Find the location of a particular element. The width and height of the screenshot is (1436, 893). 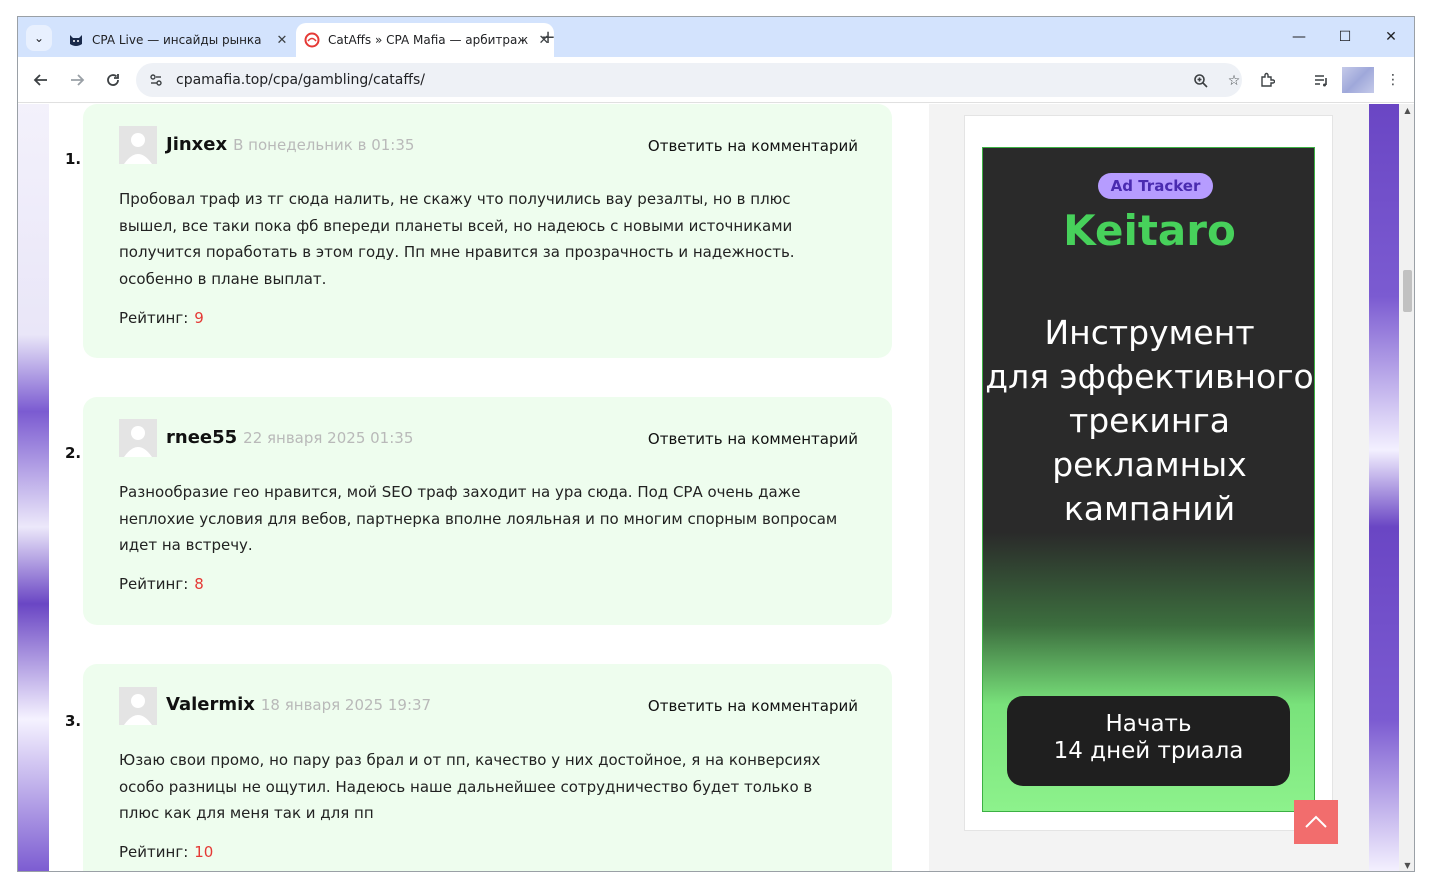

background-decoration-right is located at coordinates (1384, 487).